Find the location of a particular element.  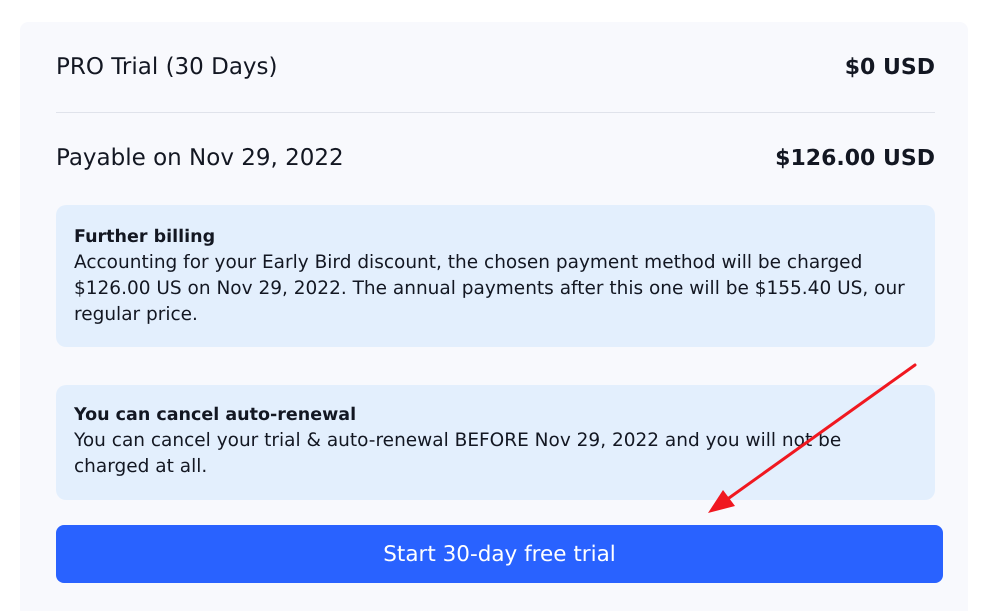

start-trial-button: Start 30-day free trial is located at coordinates (499, 554).